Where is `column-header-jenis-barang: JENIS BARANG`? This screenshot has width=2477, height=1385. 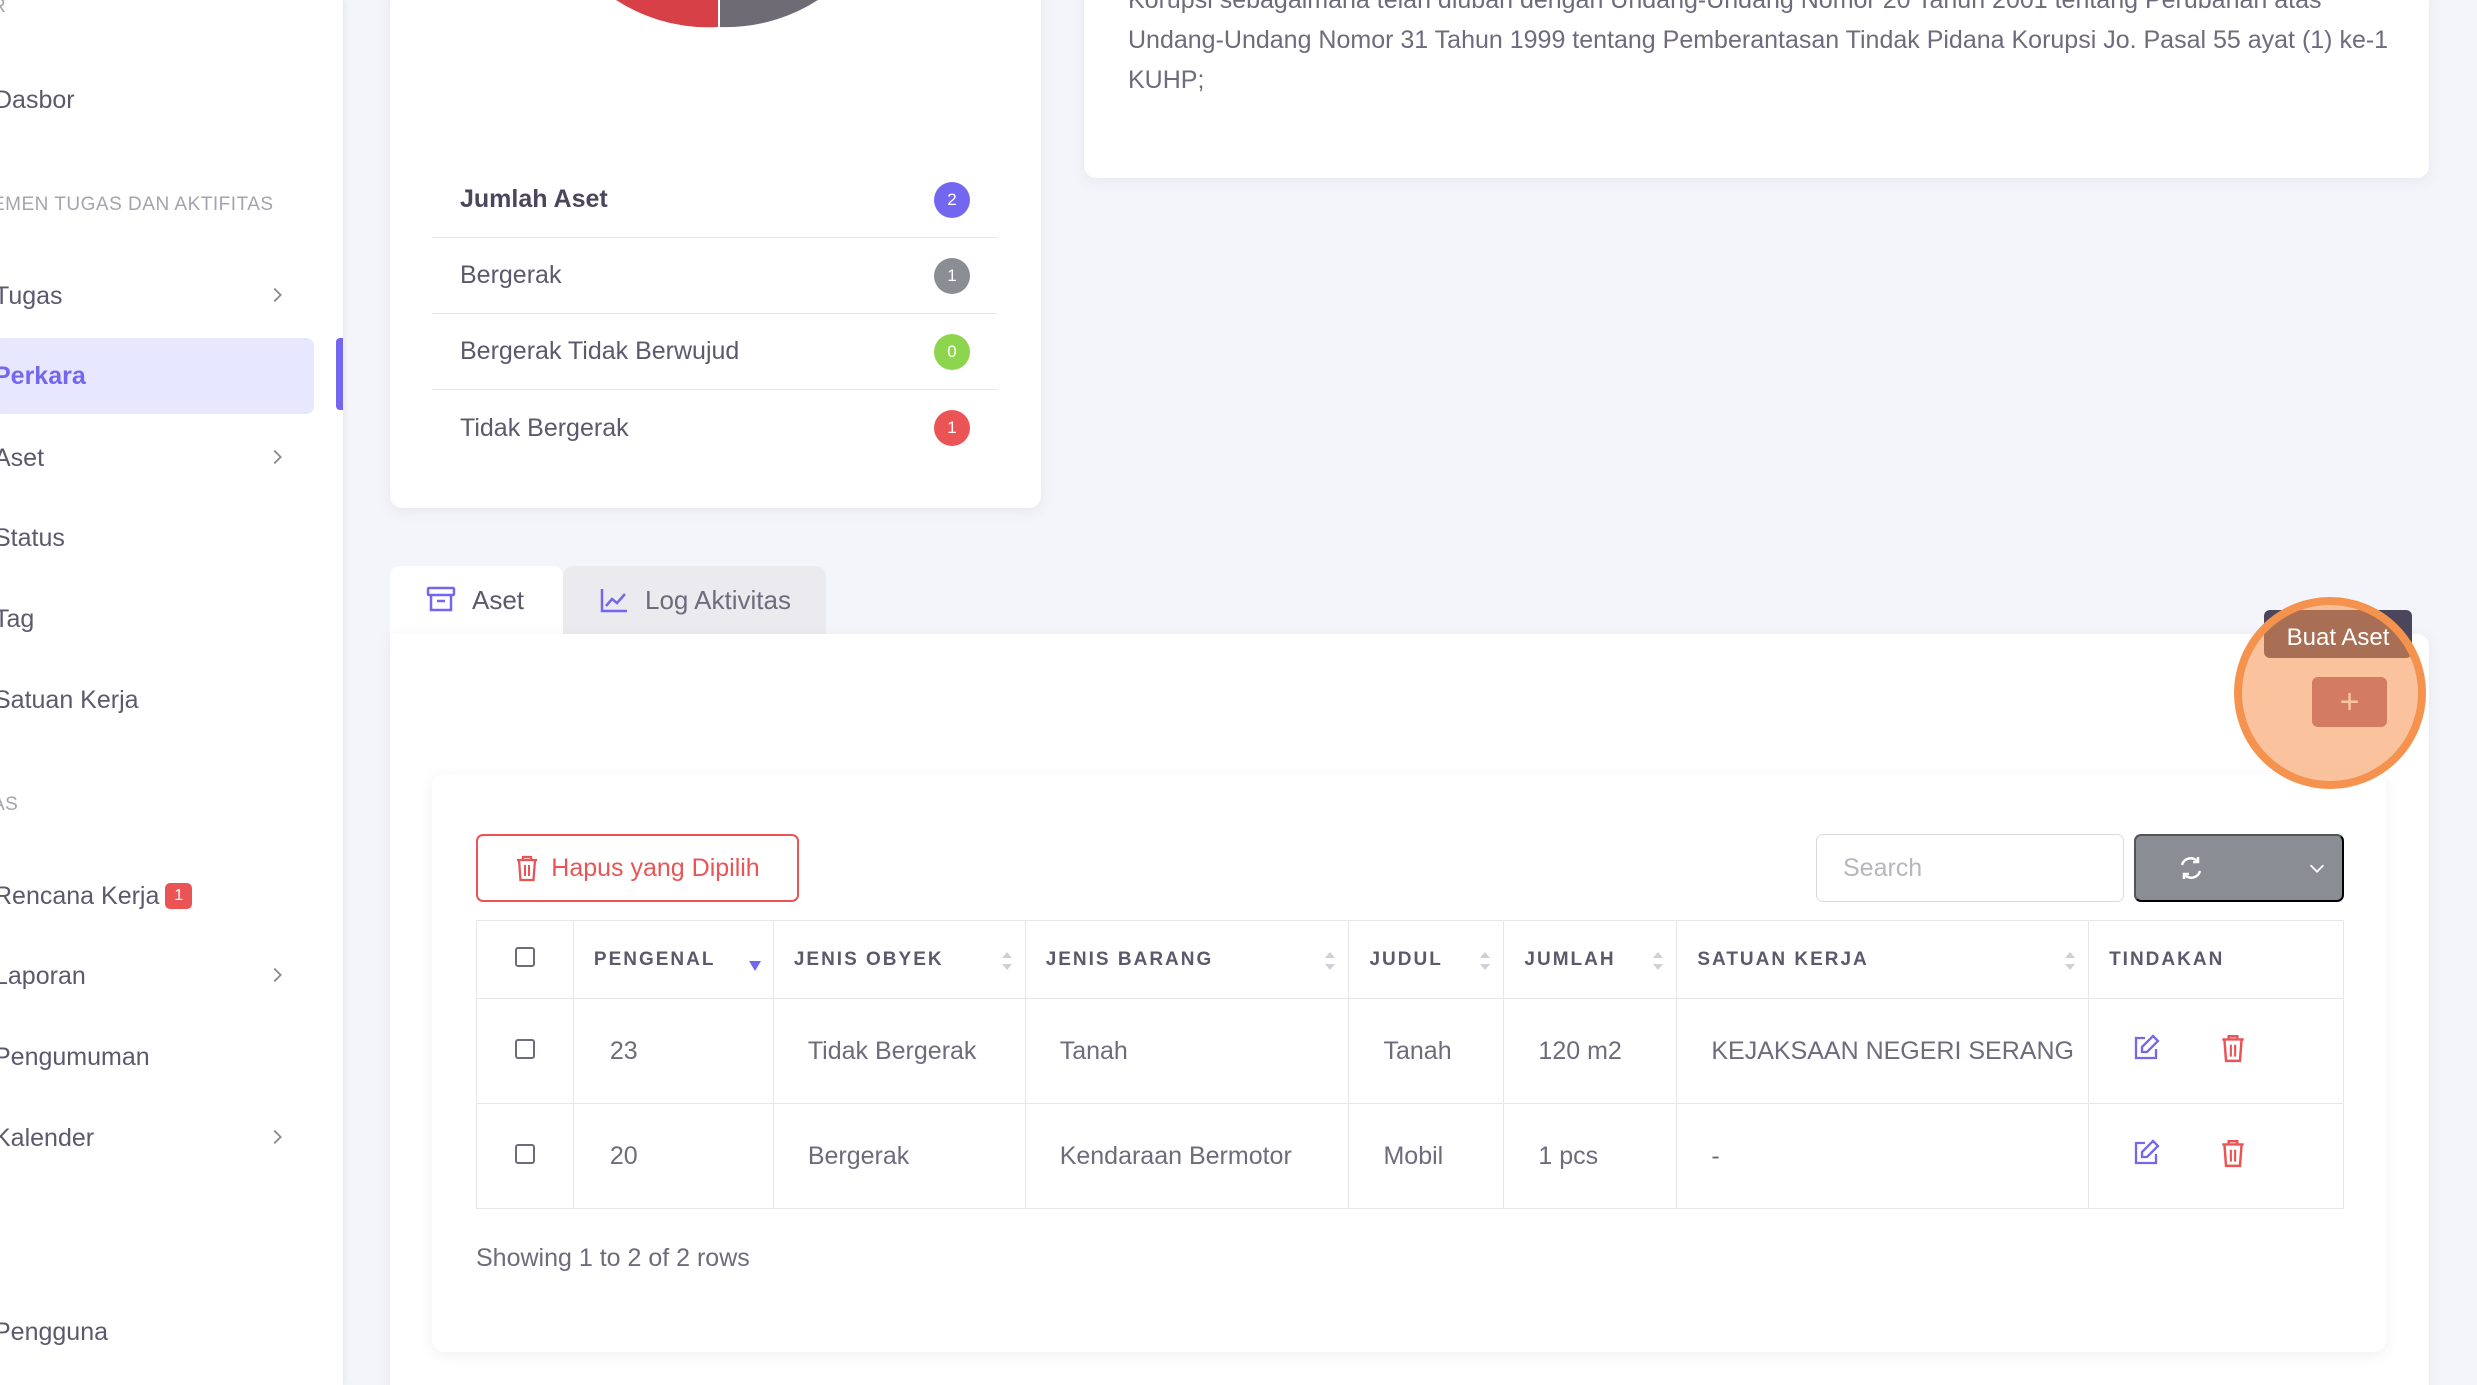
column-header-jenis-barang: JENIS BARANG is located at coordinates (1187, 959).